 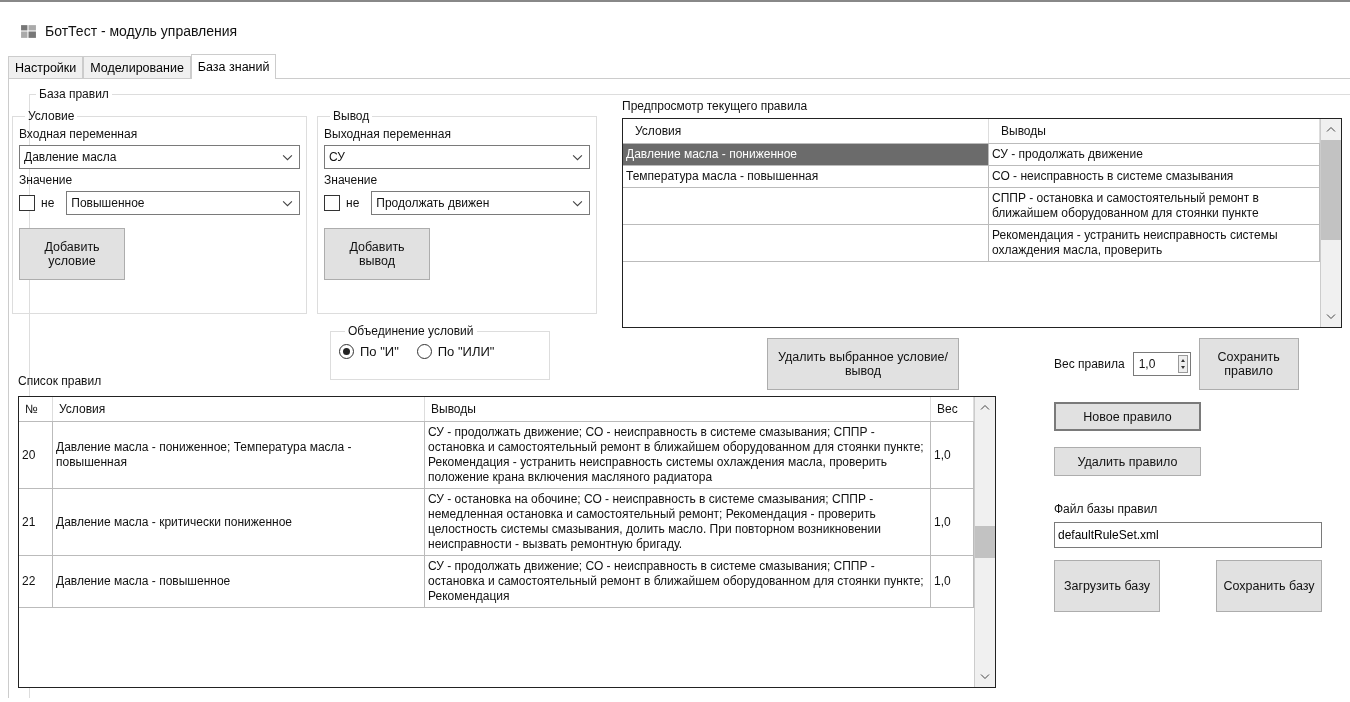 I want to click on add-button: Добавить условие, so click(x=72, y=254).